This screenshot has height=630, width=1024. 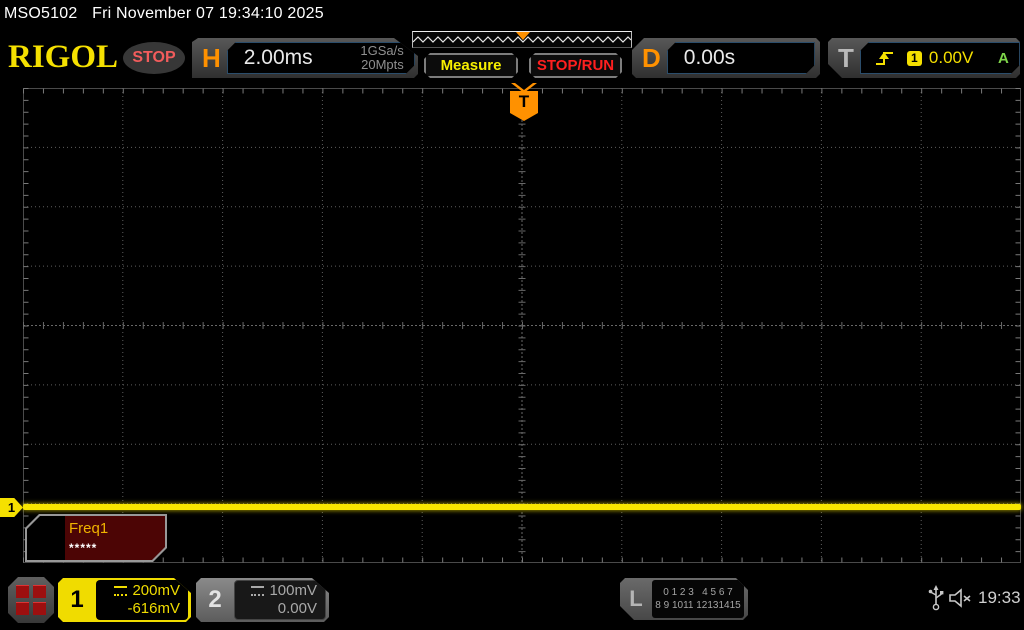 I want to click on trigger-slope-icon, so click(x=885, y=58).